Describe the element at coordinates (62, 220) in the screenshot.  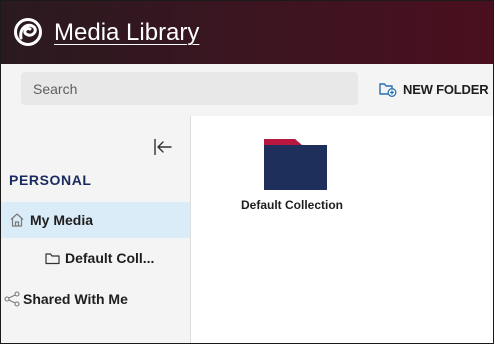
I see `sidebar-item-label: My Media` at that location.